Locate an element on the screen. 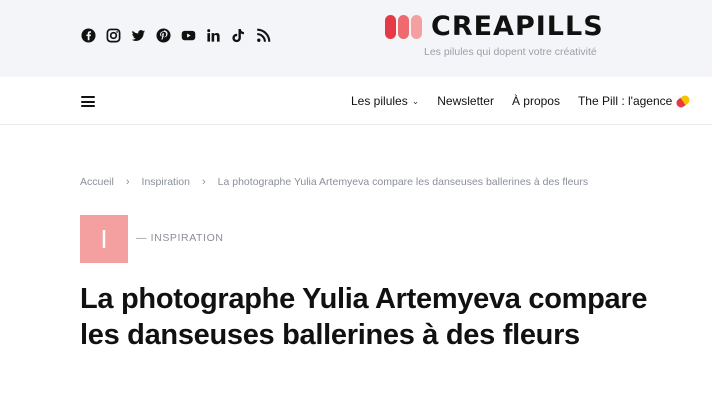 The image size is (712, 406). nav-item-label: Les pilules is located at coordinates (379, 101).